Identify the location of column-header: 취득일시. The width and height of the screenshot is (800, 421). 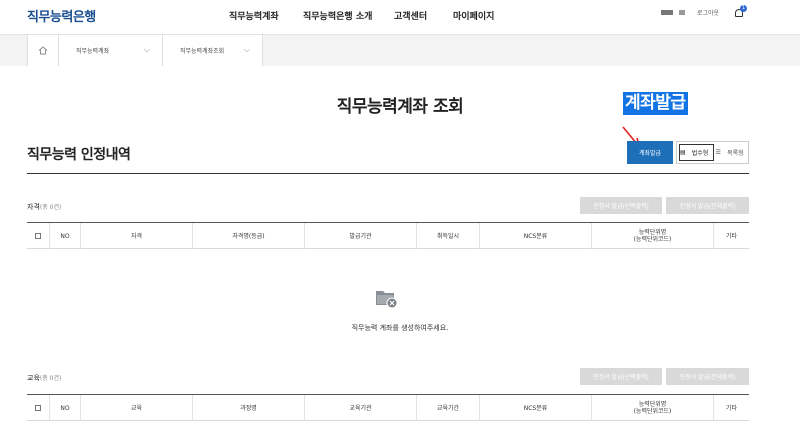
(447, 236).